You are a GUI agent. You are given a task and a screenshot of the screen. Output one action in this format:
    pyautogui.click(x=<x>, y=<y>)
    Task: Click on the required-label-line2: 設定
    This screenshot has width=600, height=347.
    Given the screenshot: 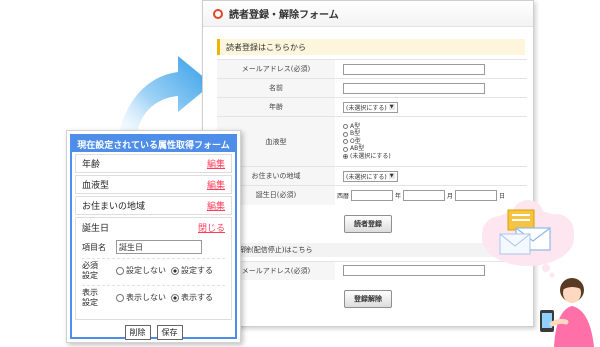 What is the action you would take?
    pyautogui.click(x=90, y=275)
    